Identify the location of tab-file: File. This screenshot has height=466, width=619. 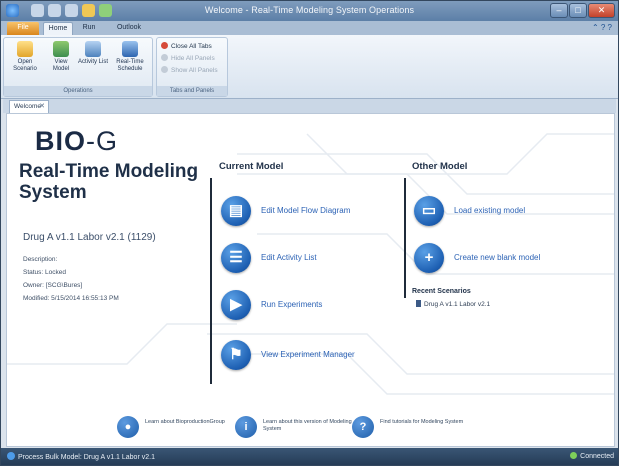
(23, 28).